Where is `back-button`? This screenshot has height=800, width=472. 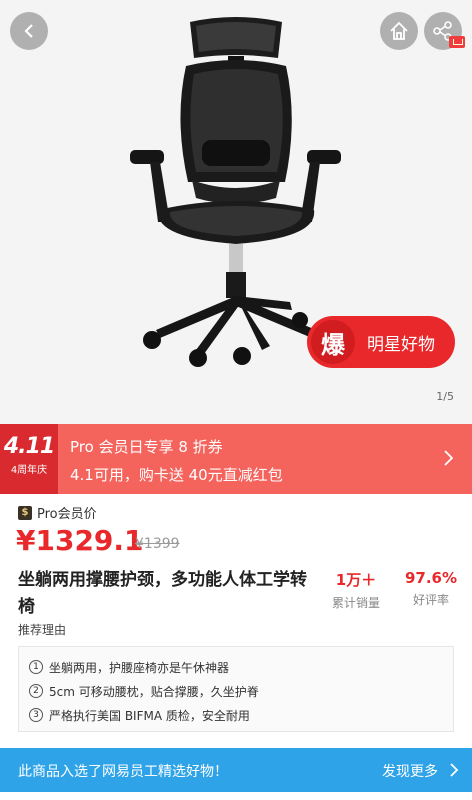
back-button is located at coordinates (29, 31).